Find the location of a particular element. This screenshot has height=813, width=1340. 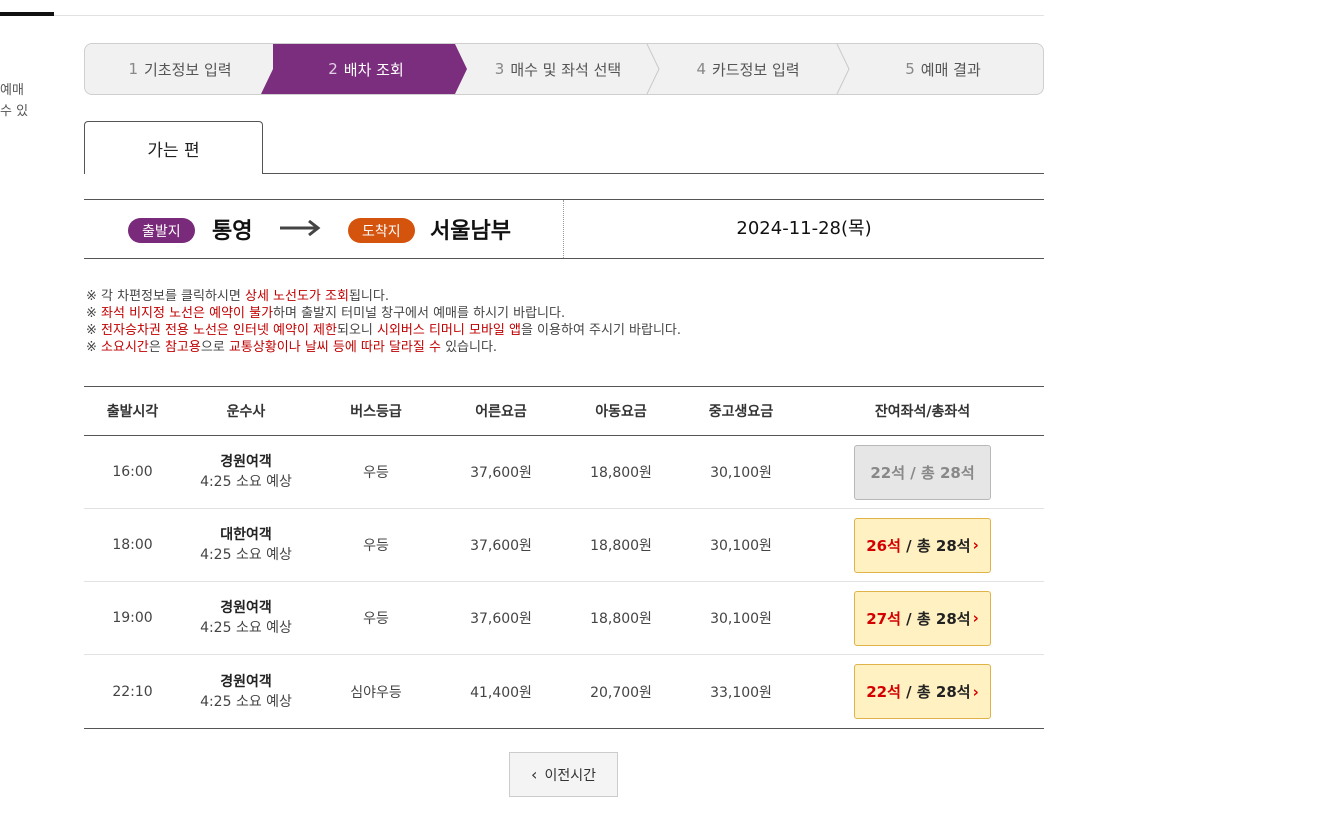

departure-time: 19:00 is located at coordinates (132, 618).